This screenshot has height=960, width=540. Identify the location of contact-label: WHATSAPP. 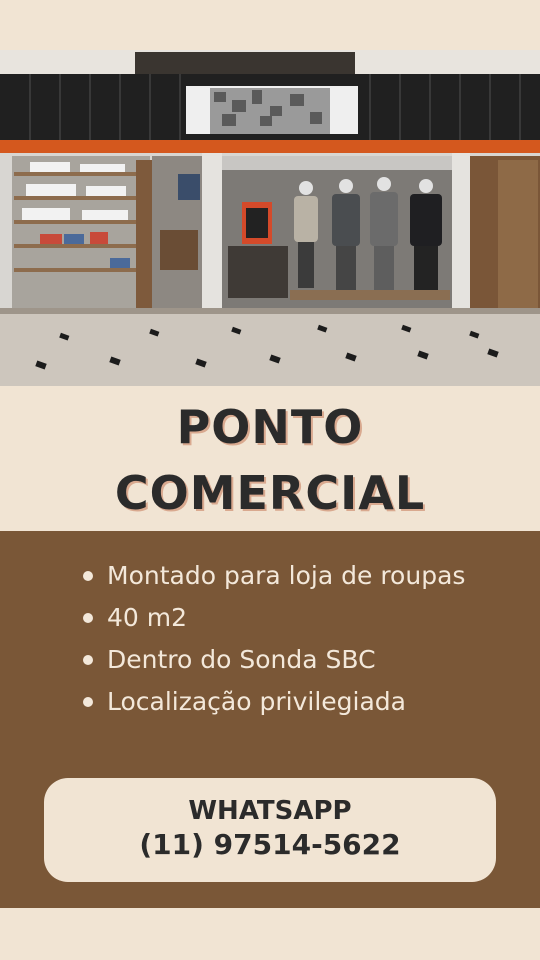
(270, 811).